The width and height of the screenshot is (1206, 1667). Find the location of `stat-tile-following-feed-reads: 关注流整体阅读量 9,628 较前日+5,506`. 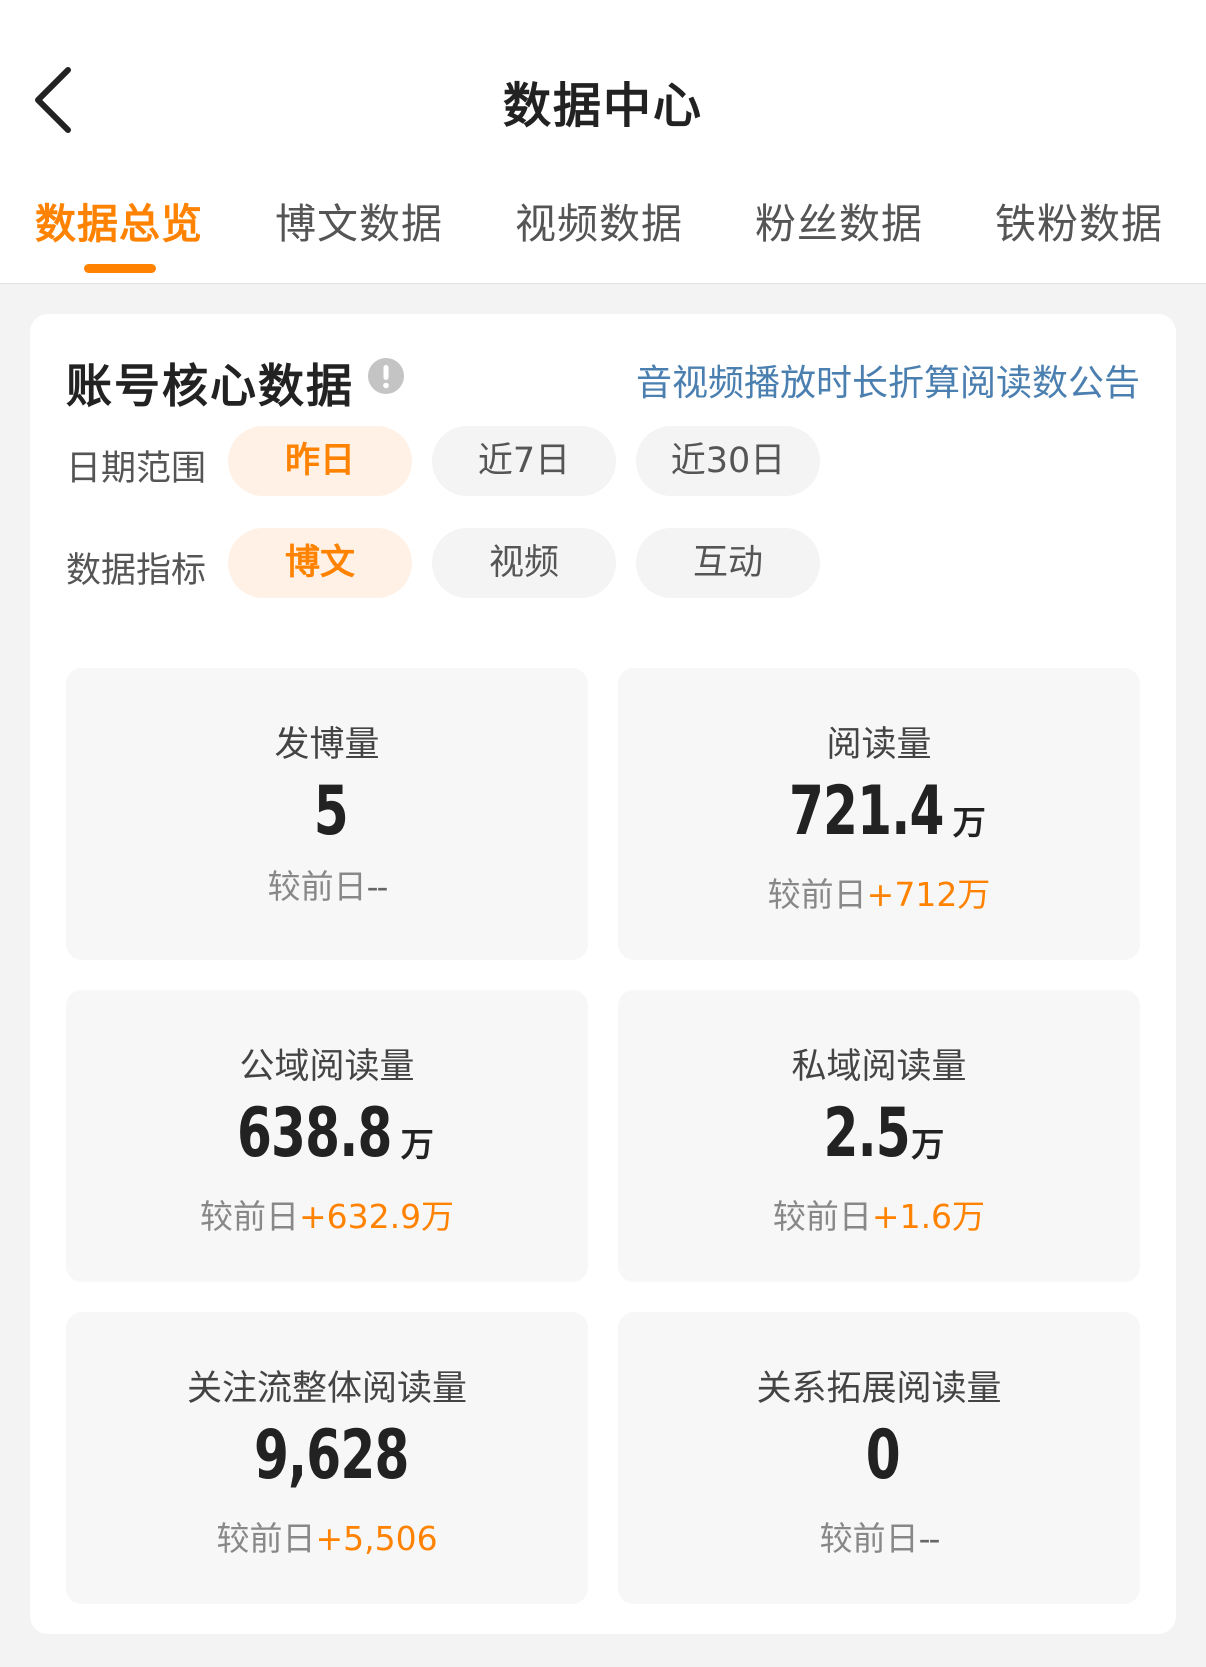

stat-tile-following-feed-reads: 关注流整体阅读量 9,628 较前日+5,506 is located at coordinates (327, 1458).